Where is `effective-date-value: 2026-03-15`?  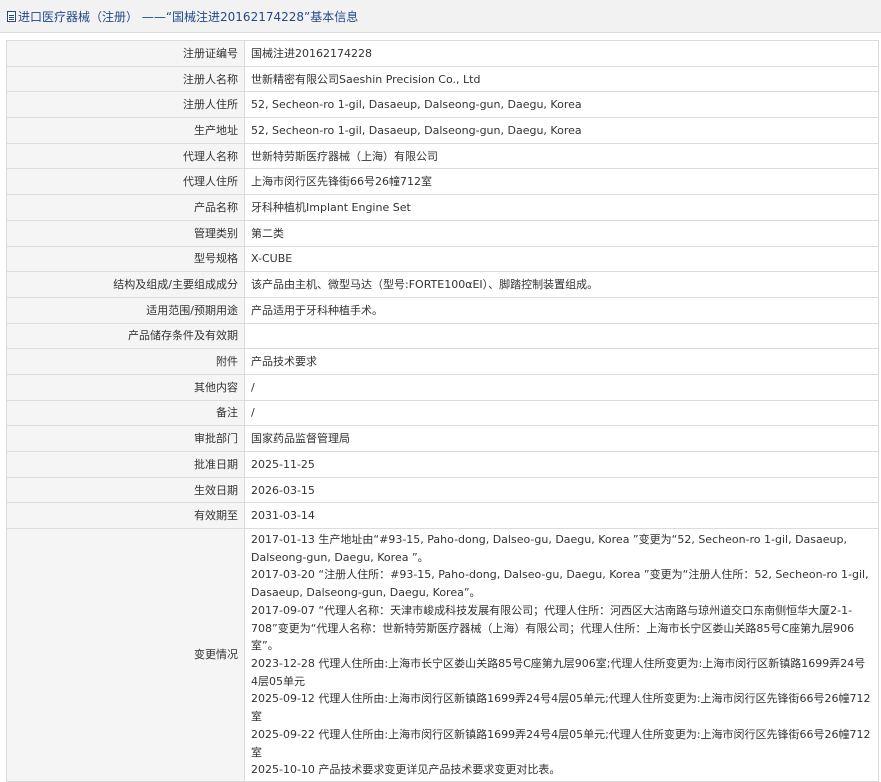
effective-date-value: 2026-03-15 is located at coordinates (561, 490).